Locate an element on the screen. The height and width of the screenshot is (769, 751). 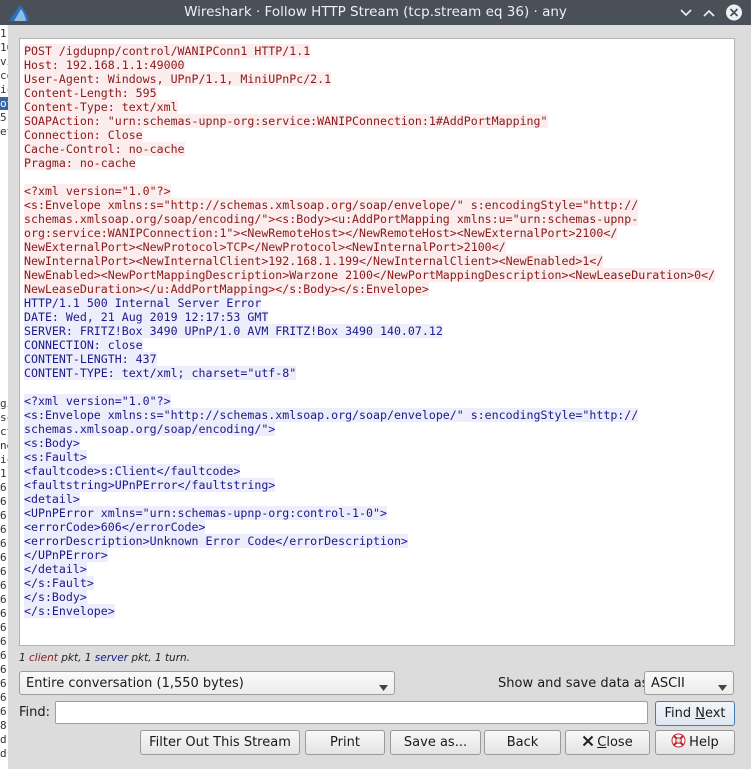
back-label: Back is located at coordinates (522, 742).